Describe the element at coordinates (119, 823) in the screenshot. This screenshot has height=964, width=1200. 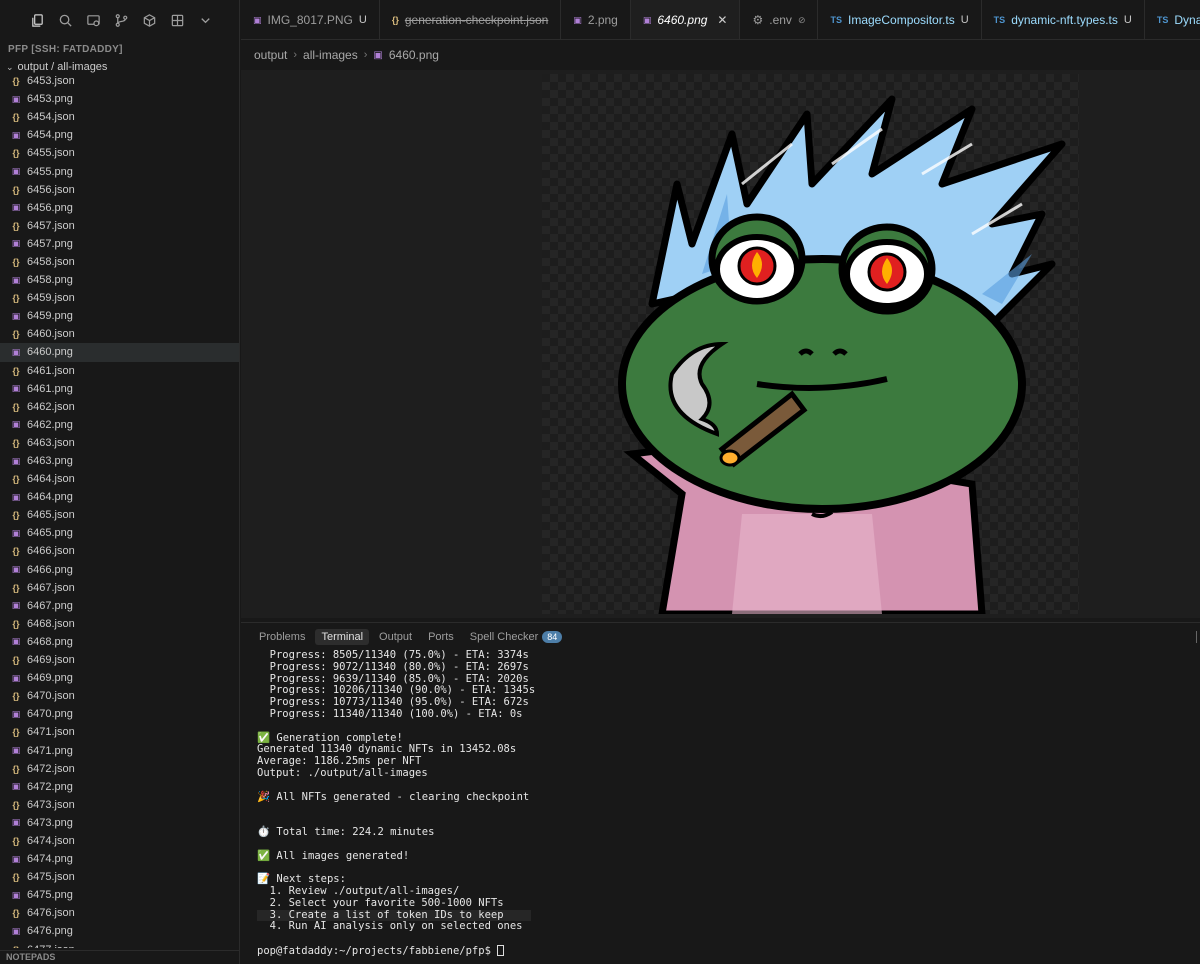
I see `file-item: ▣ 6473.png` at that location.